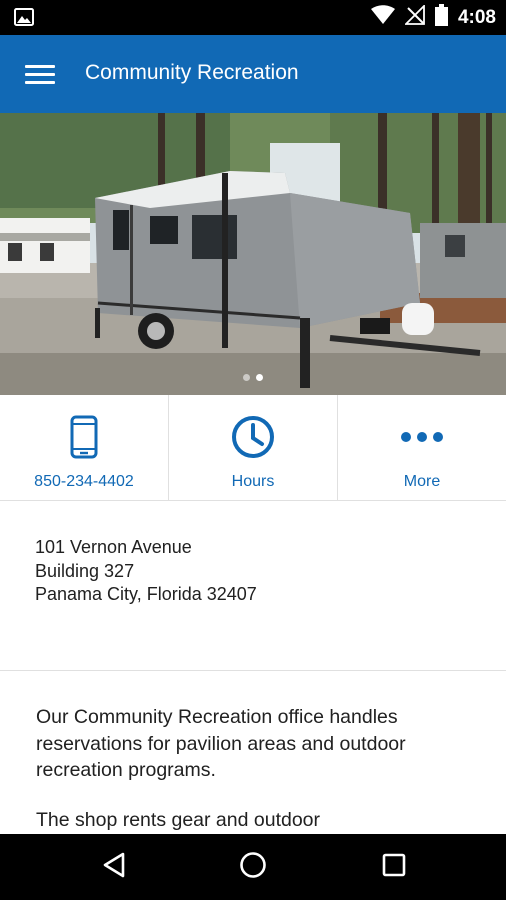  I want to click on app-bar: Community Recreation, so click(253, 74).